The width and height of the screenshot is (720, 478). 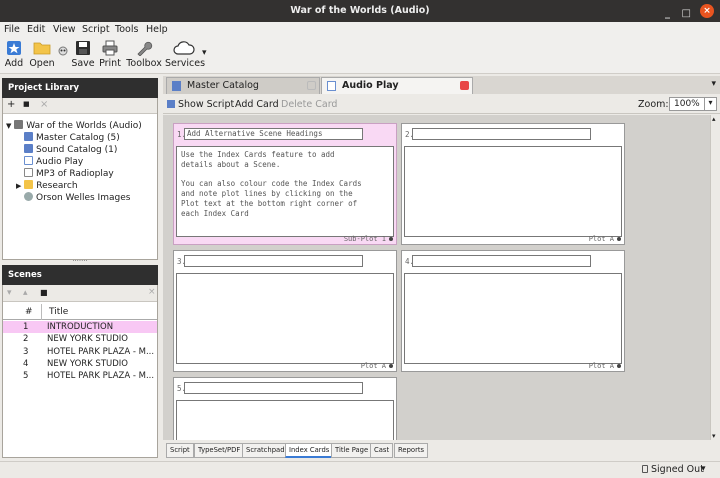 I want to click on cards-vertical-scrollbar: ▴ ▾, so click(x=715, y=277).